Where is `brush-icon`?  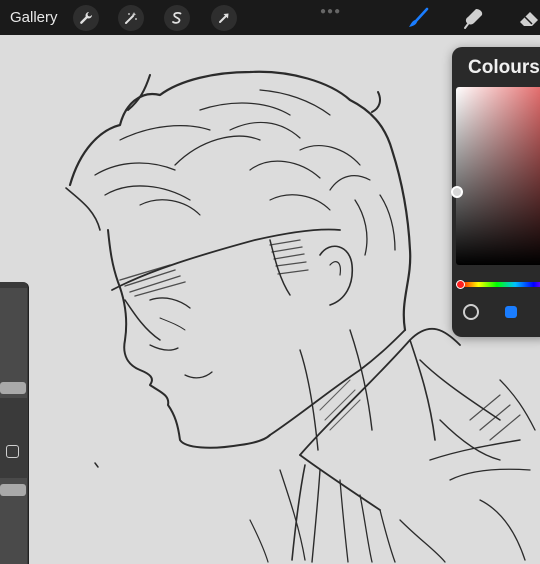 brush-icon is located at coordinates (419, 17).